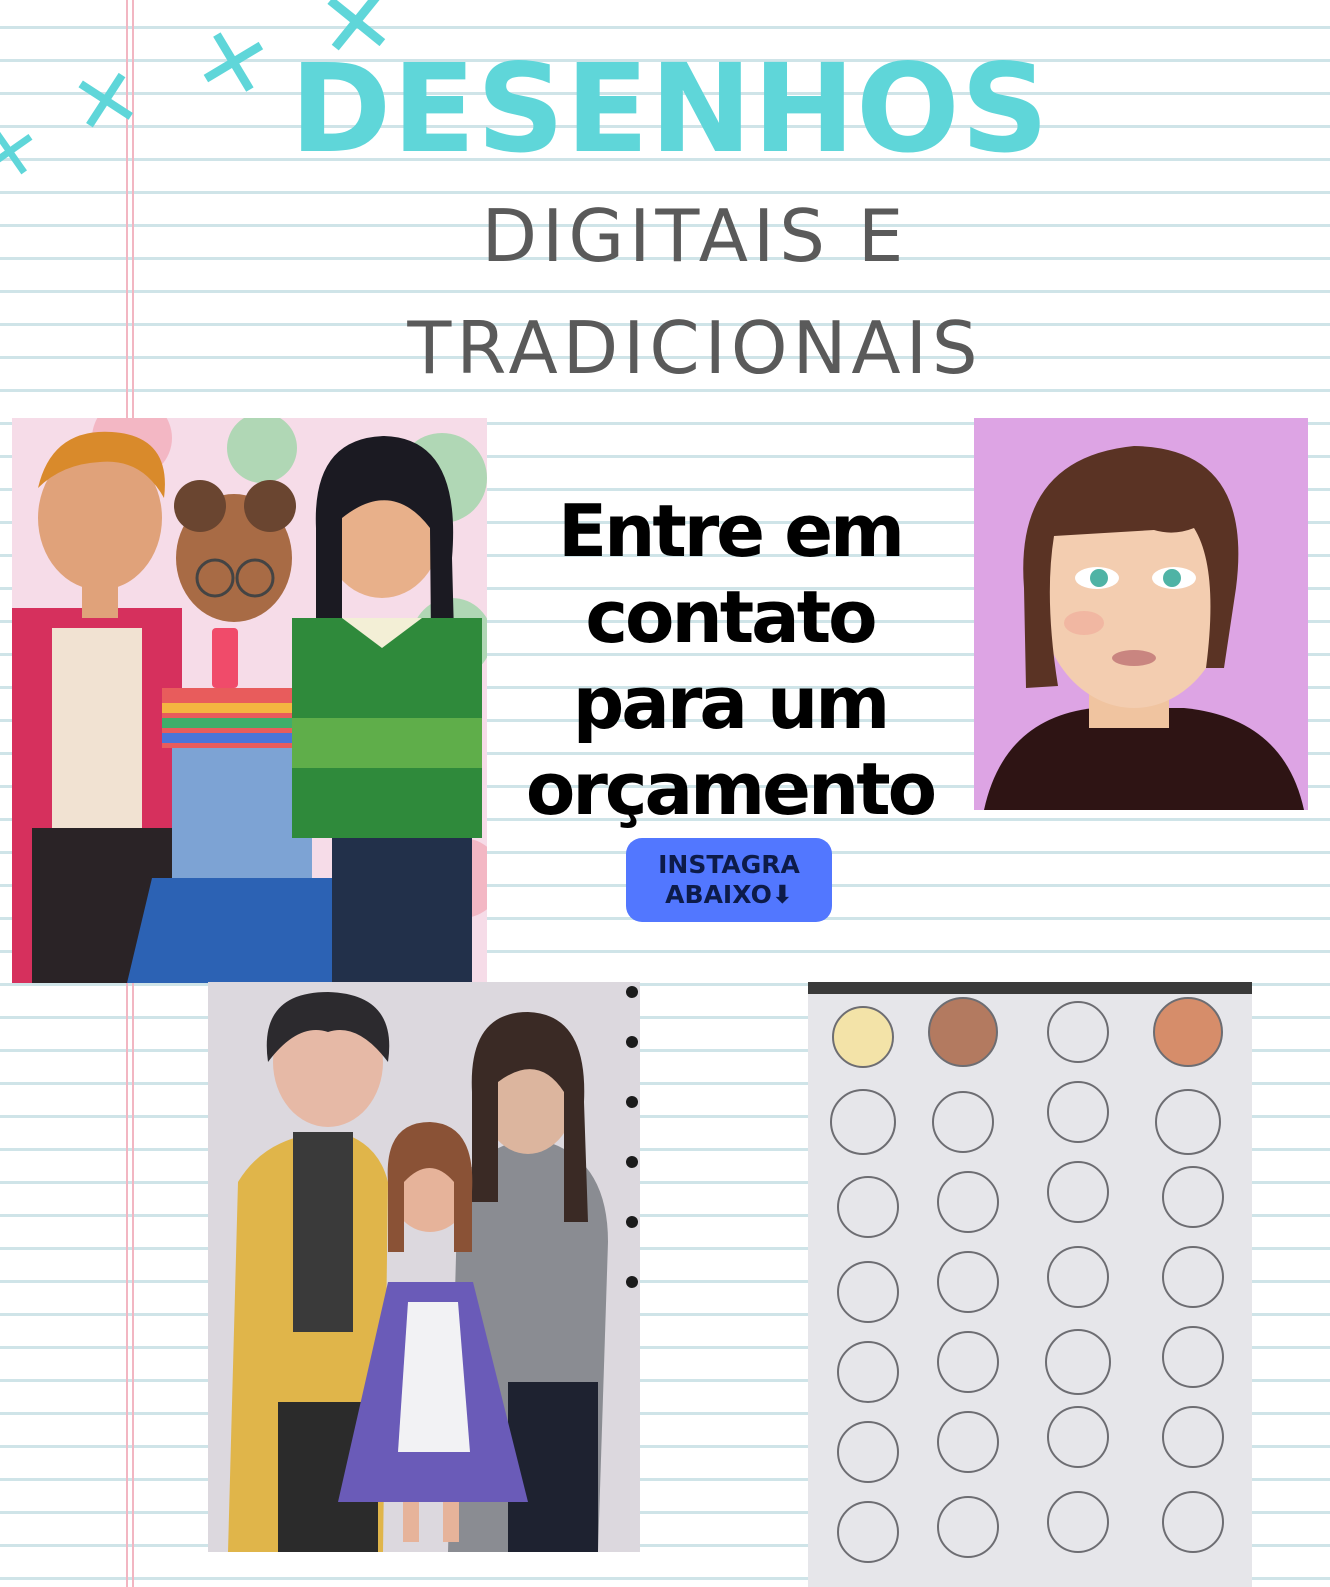 This screenshot has width=1330, height=1587. Describe the element at coordinates (695, 348) in the screenshot. I see `subtitle-line-2: TRADICIONAIS` at that location.